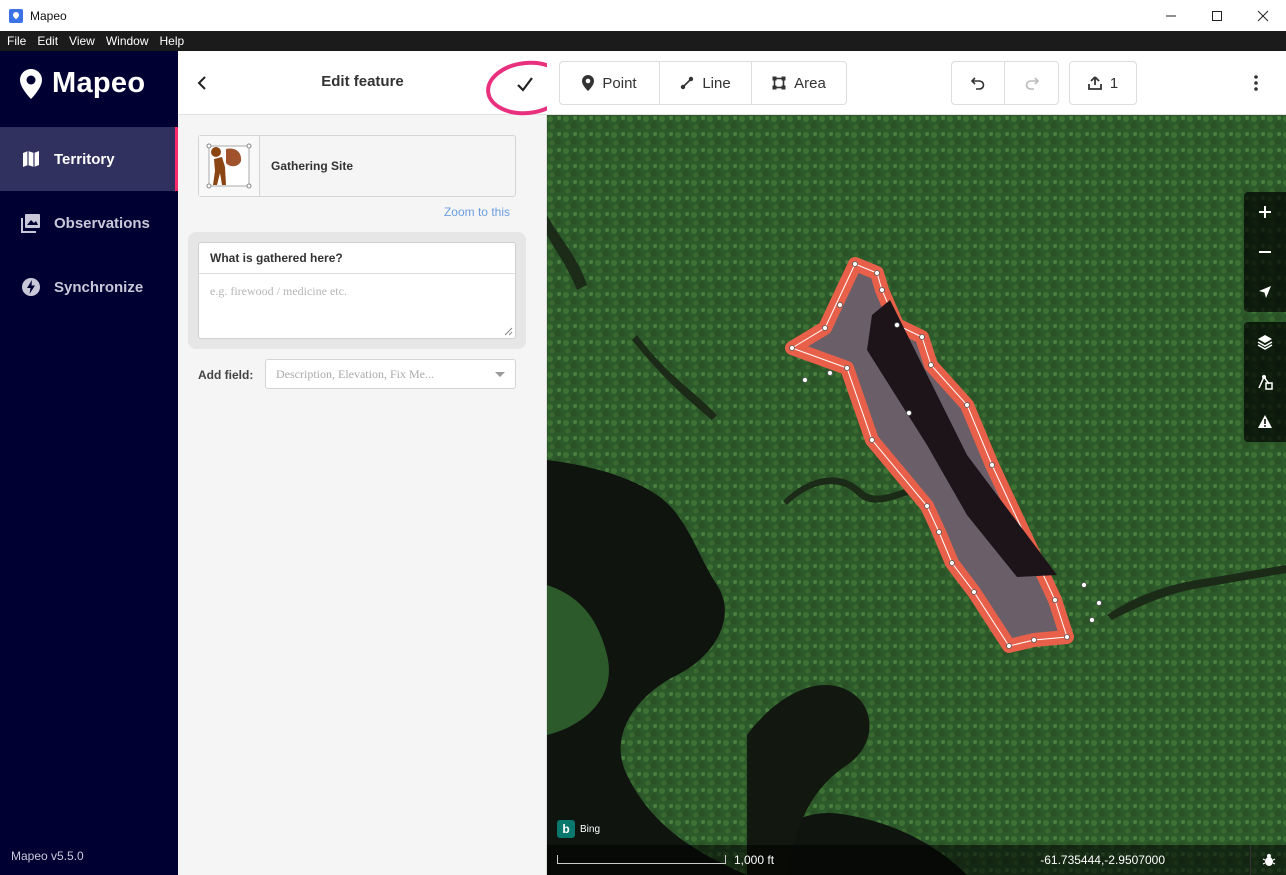 This screenshot has width=1286, height=875. I want to click on redo-button, so click(1031, 83).